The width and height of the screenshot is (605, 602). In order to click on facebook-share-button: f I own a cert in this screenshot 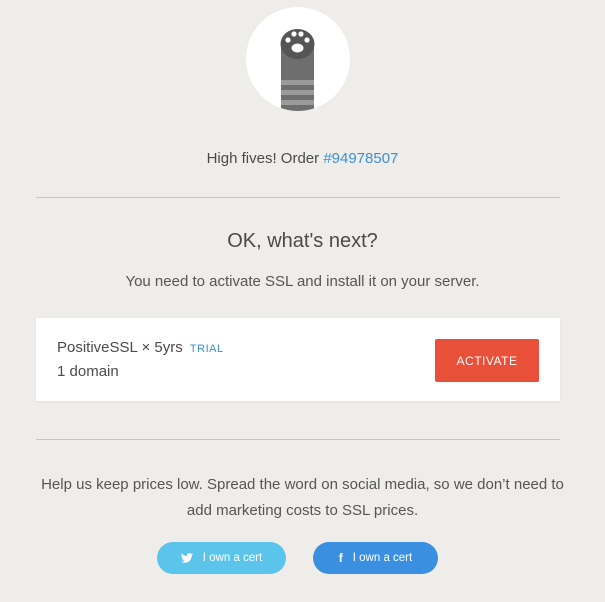, I will do `click(375, 558)`.